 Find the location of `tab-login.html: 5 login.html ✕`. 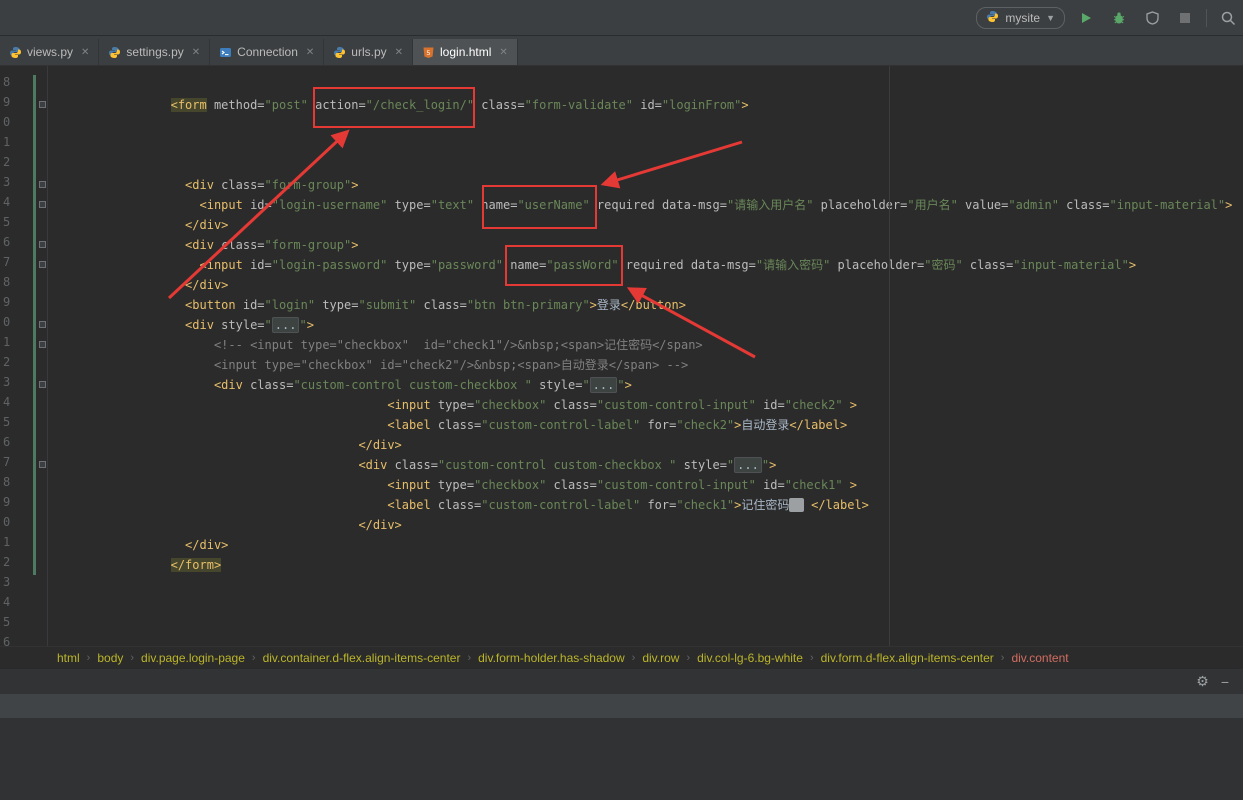

tab-login.html: 5 login.html ✕ is located at coordinates (465, 52).